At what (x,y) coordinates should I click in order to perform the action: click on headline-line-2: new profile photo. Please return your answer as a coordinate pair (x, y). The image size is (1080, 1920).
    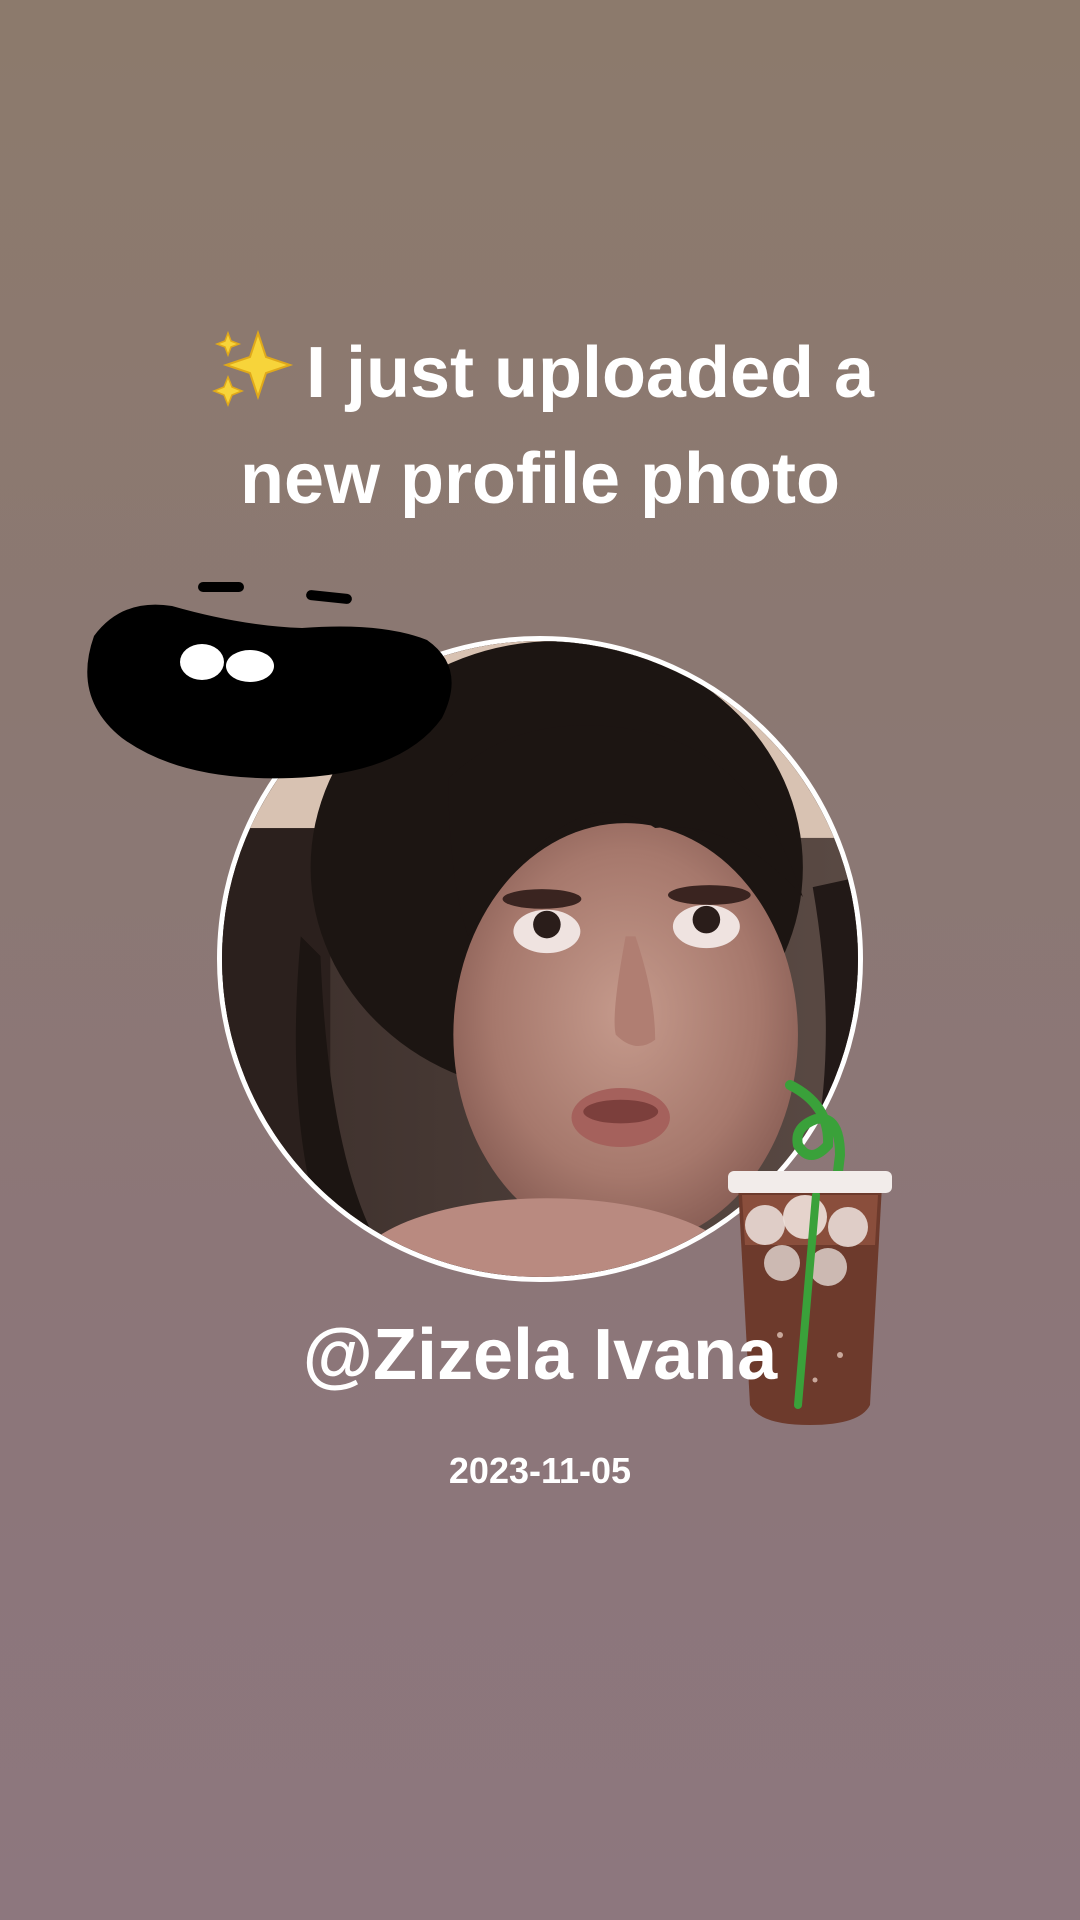
    Looking at the image, I should click on (540, 479).